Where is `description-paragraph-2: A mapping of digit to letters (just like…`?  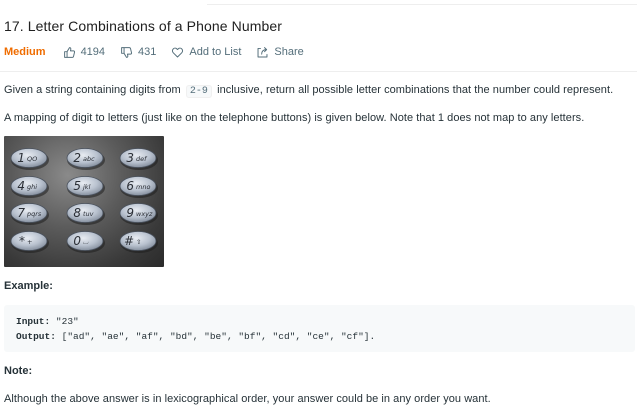 description-paragraph-2: A mapping of digit to letters (just like… is located at coordinates (294, 118).